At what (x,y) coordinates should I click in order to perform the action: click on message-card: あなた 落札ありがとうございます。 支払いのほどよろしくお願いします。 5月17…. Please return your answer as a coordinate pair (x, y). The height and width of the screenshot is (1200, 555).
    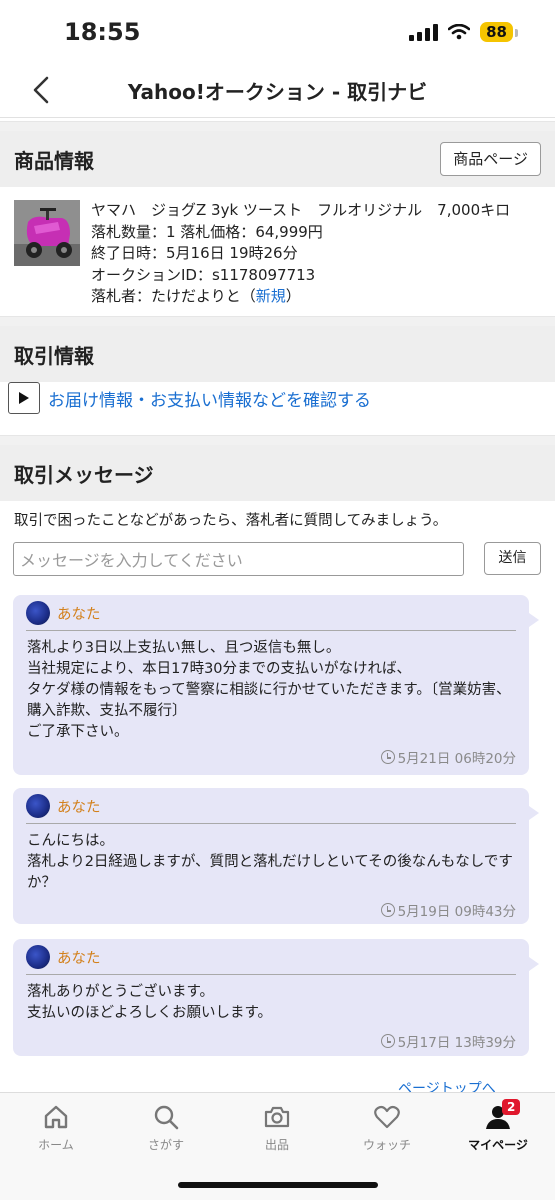
    Looking at the image, I should click on (276, 997).